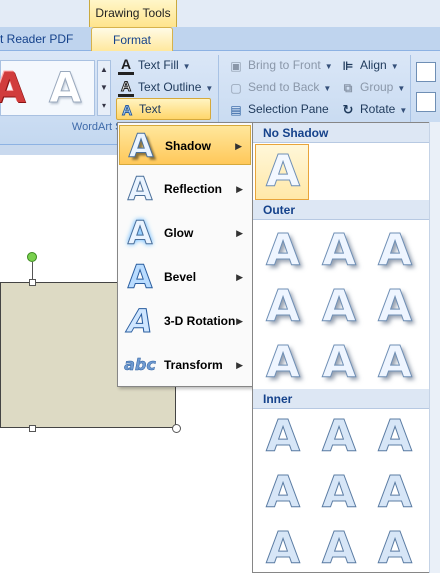  What do you see at coordinates (168, 87) in the screenshot?
I see `text-outline-button: A Text Outline ▼` at bounding box center [168, 87].